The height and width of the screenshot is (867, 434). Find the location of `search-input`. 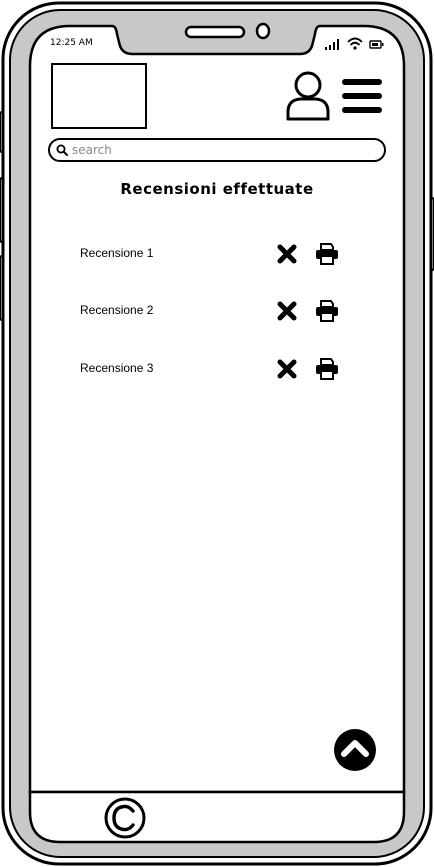

search-input is located at coordinates (217, 150).